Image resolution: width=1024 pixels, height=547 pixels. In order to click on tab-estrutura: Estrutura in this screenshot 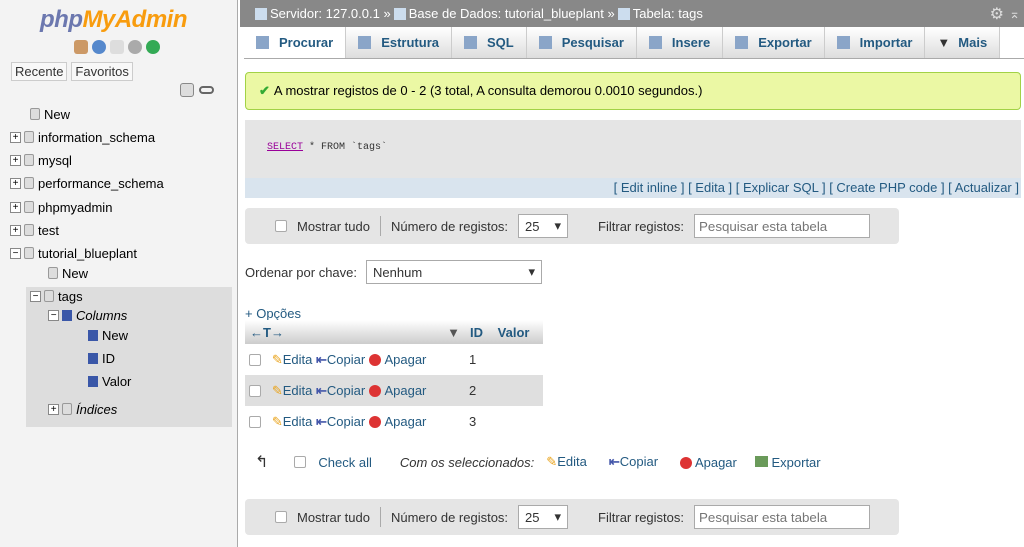, I will do `click(399, 42)`.